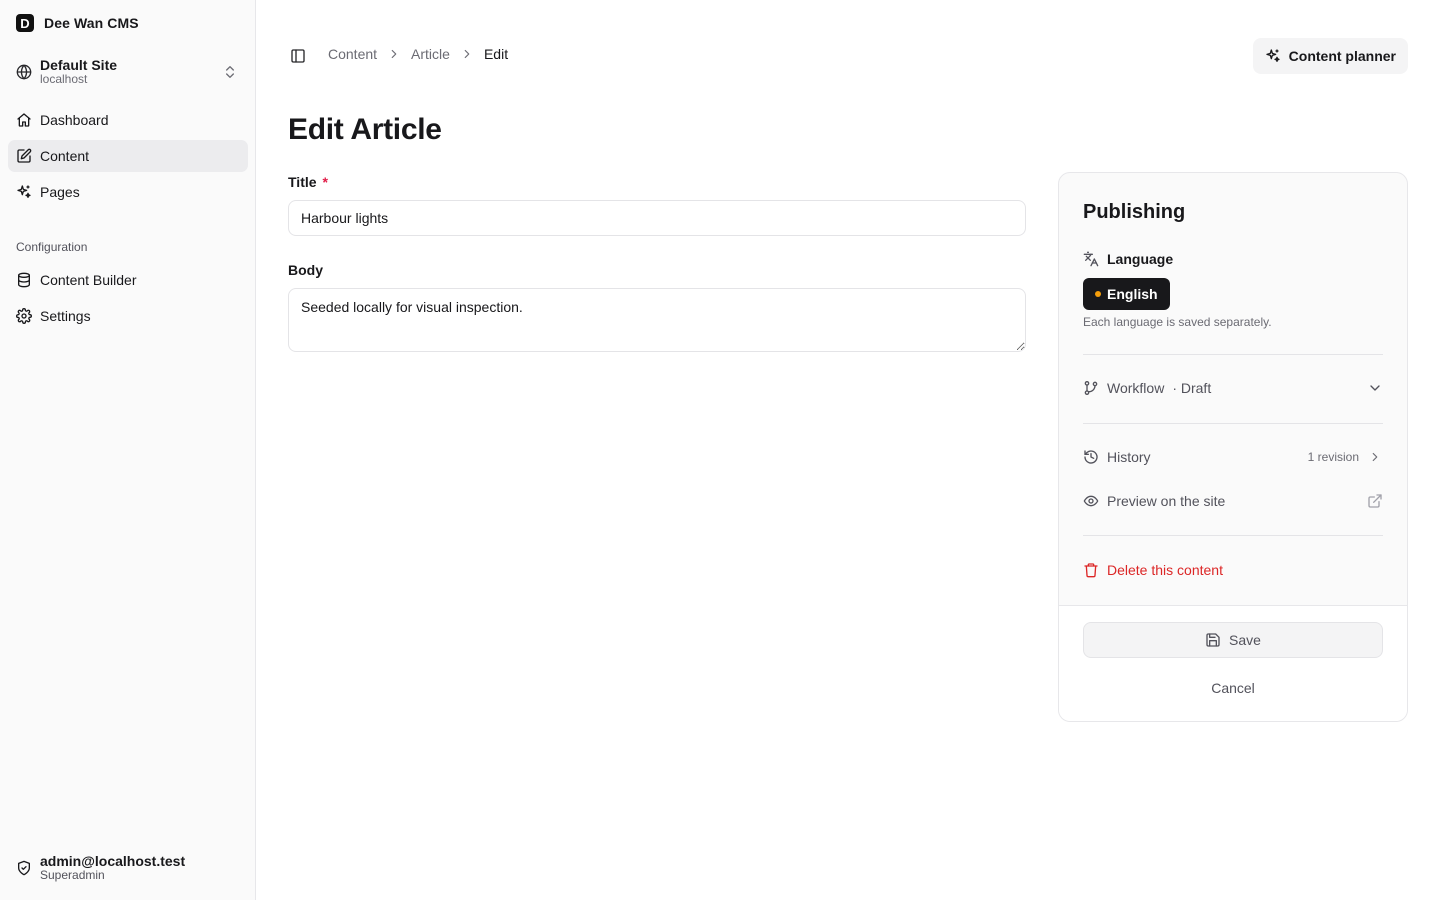 The image size is (1440, 900). Describe the element at coordinates (1233, 688) in the screenshot. I see `cancel-button: Cancel` at that location.